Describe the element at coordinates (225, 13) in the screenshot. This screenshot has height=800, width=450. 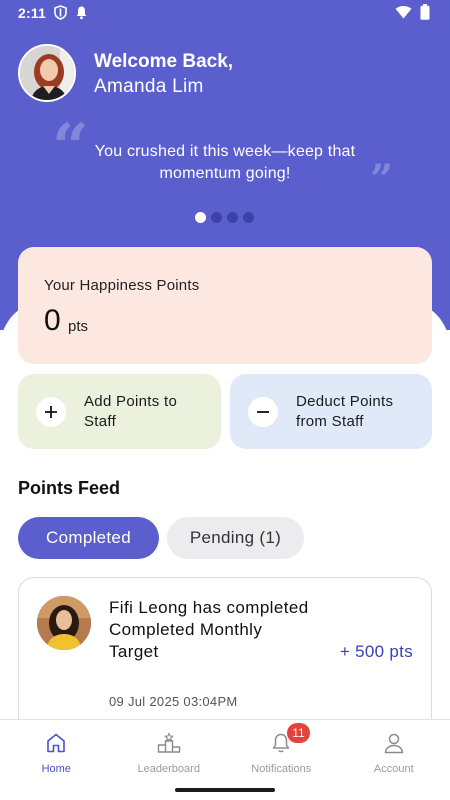
I see `status-bar: 2:11` at that location.